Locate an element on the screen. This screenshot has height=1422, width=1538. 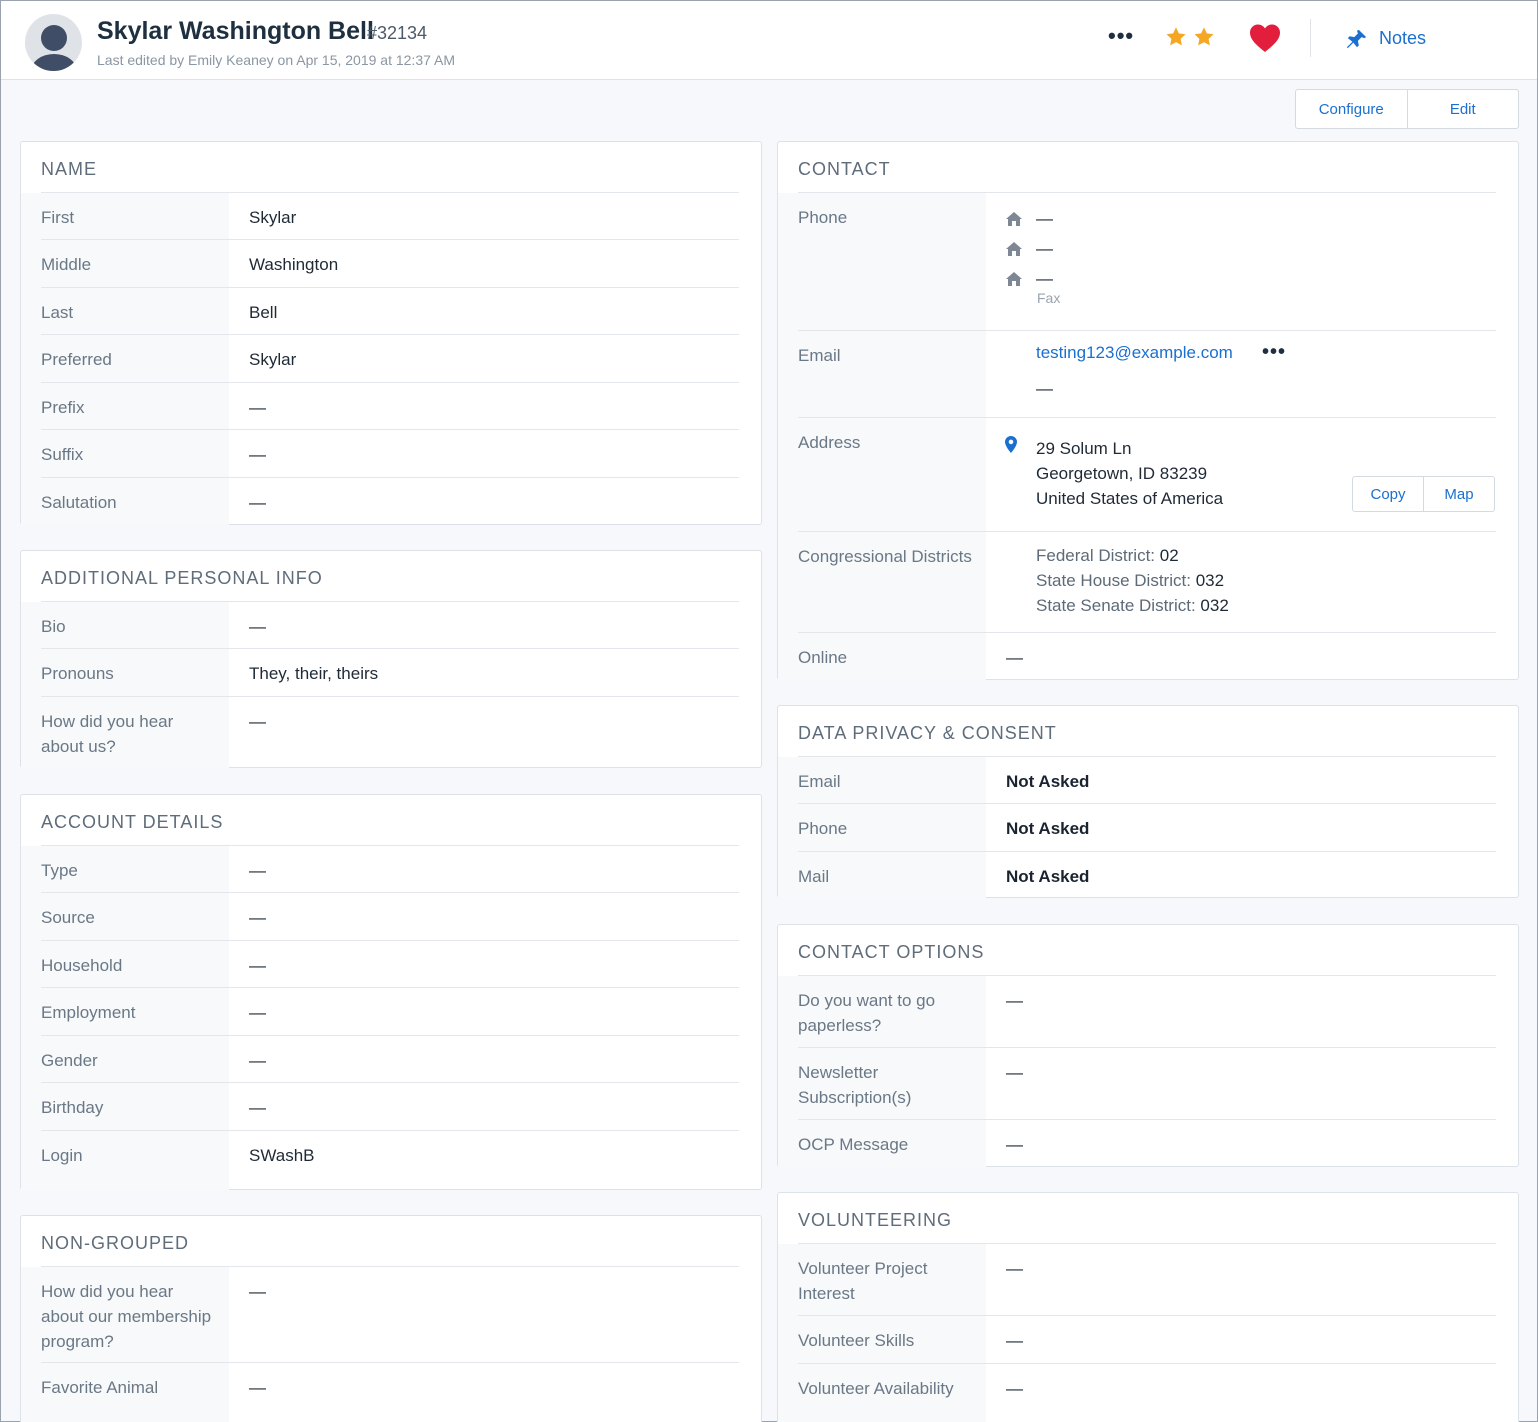
field-label: Address is located at coordinates (829, 442).